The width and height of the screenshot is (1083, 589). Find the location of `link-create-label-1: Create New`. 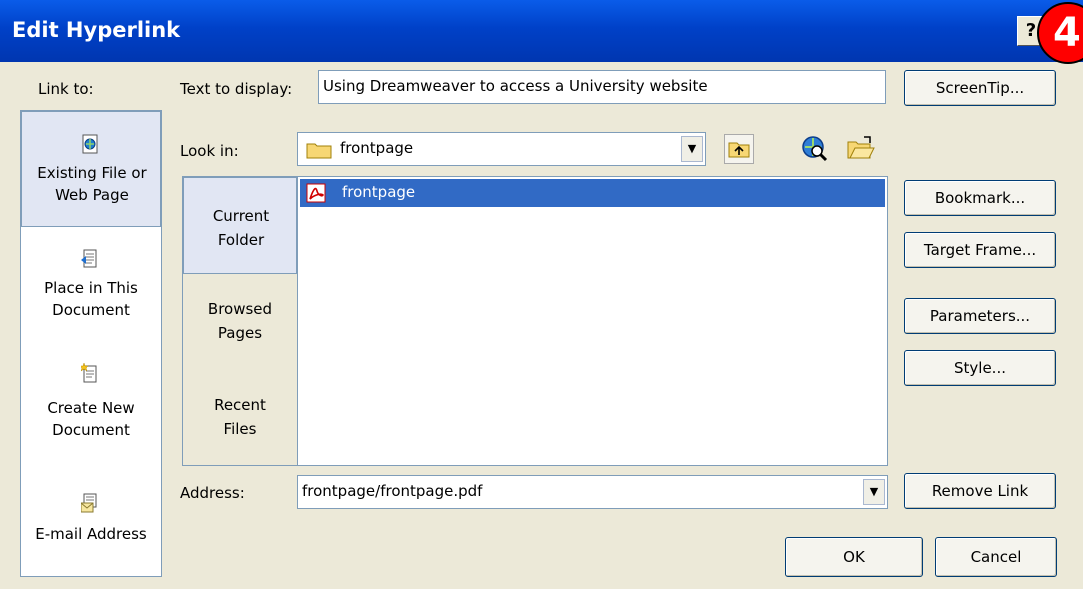

link-create-label-1: Create New is located at coordinates (91, 408).